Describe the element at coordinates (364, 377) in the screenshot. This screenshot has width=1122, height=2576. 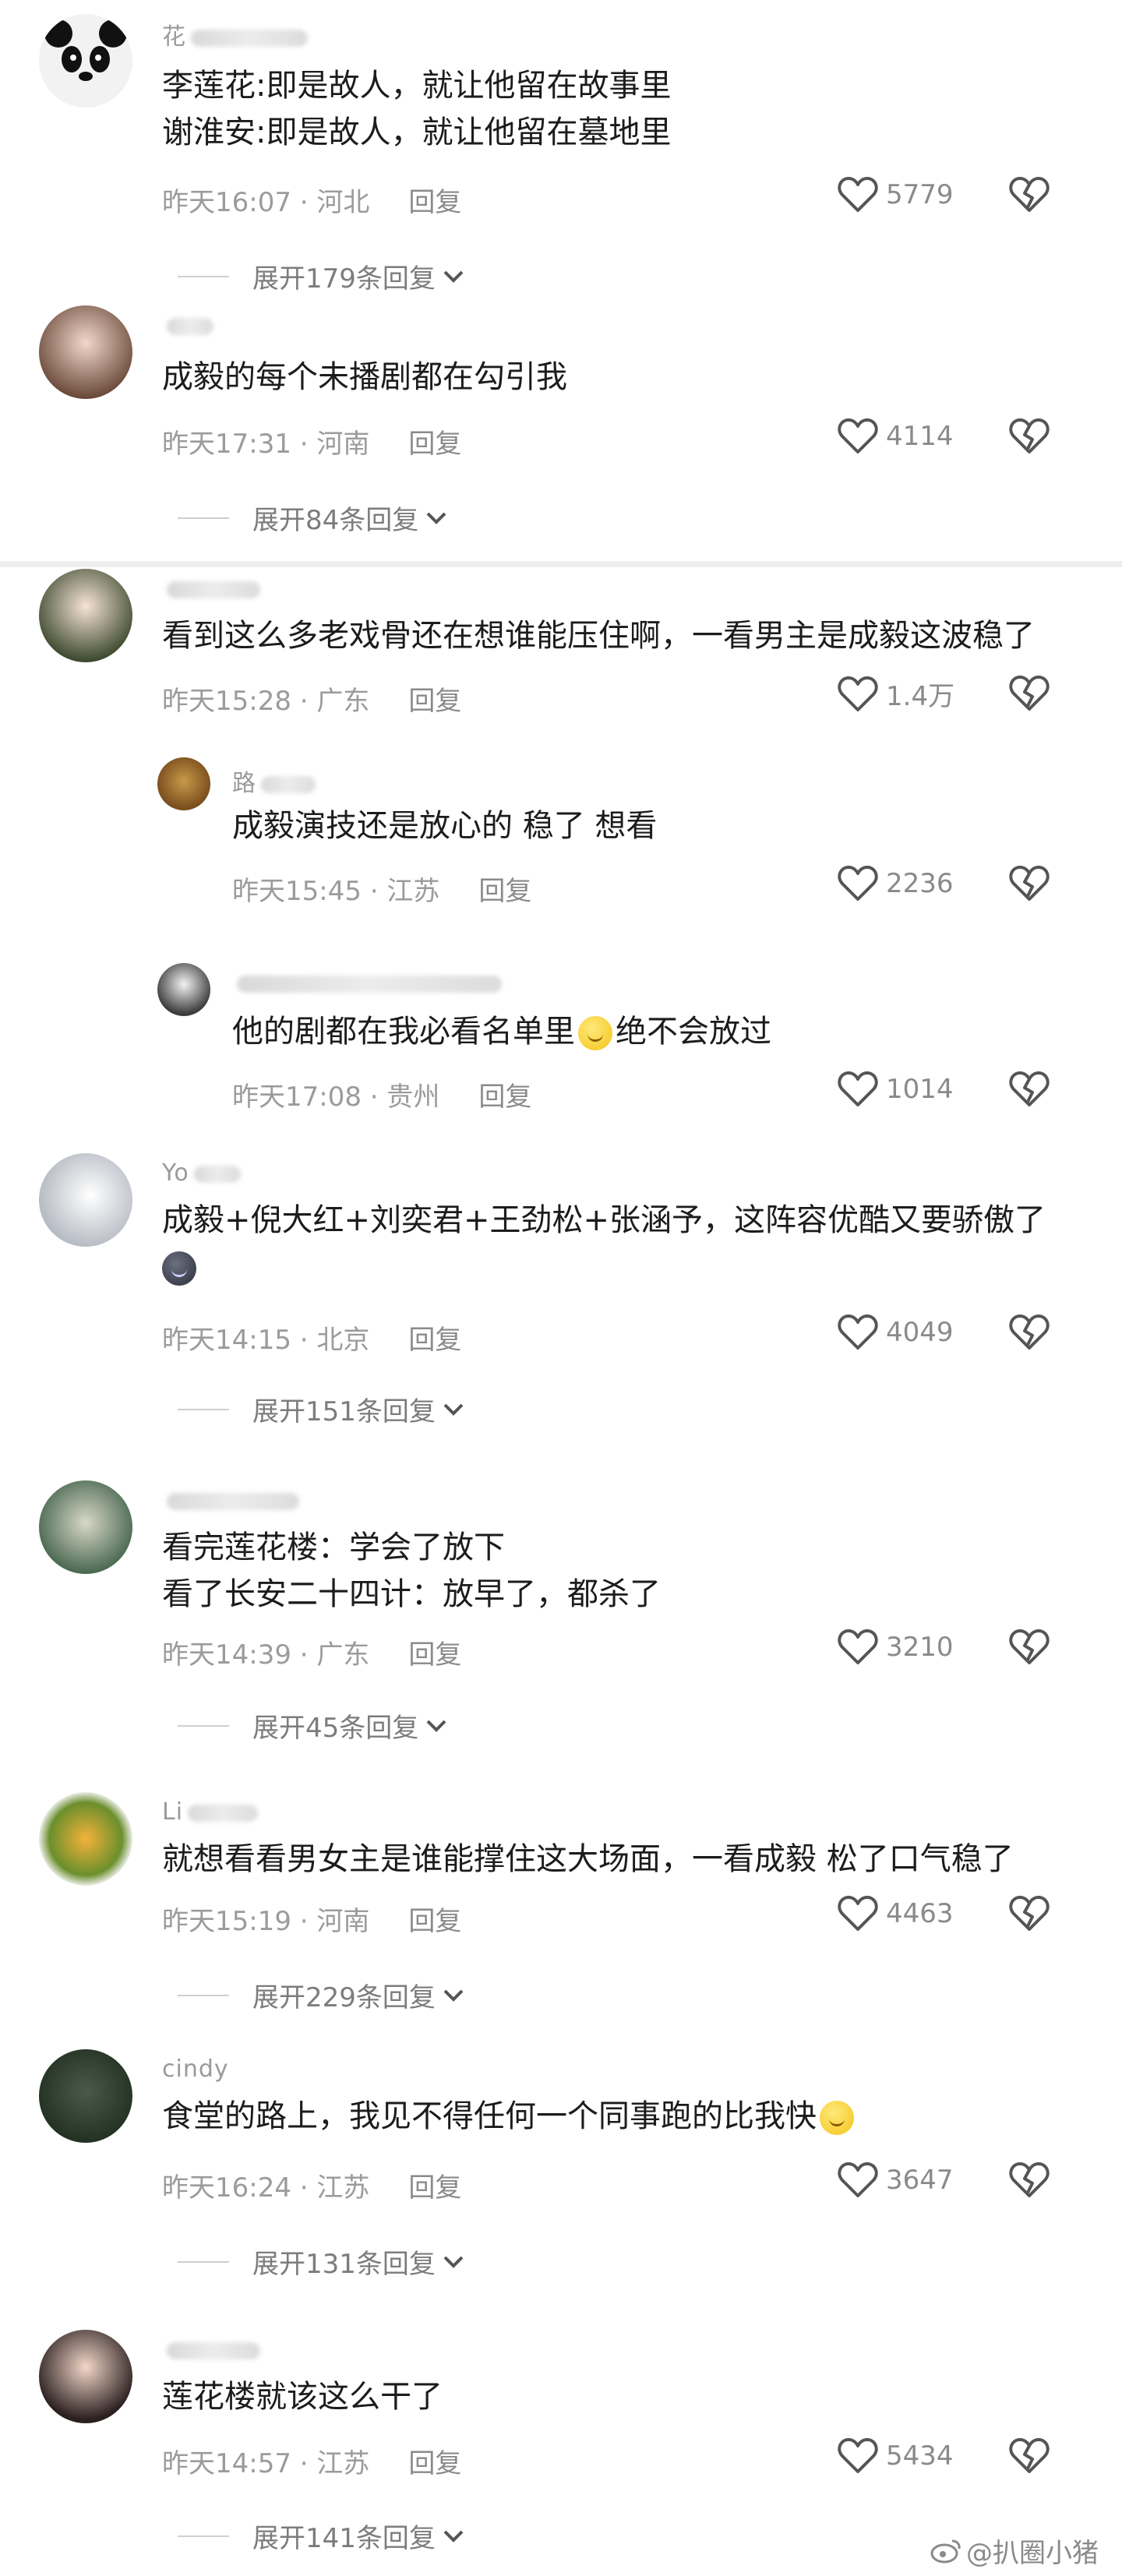
I see `comment-text: 成毅的每个未播剧都在勾引我` at that location.